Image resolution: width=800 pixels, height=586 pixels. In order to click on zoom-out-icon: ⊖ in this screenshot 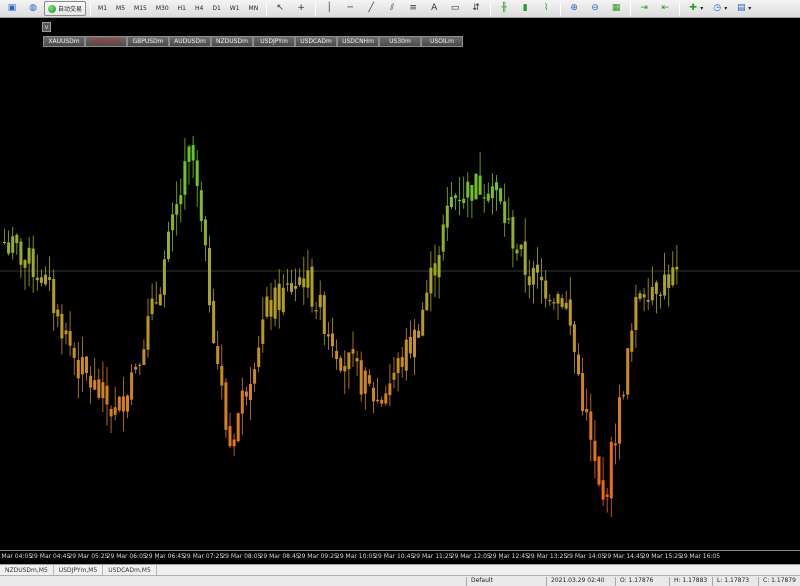, I will do `click(595, 8)`.